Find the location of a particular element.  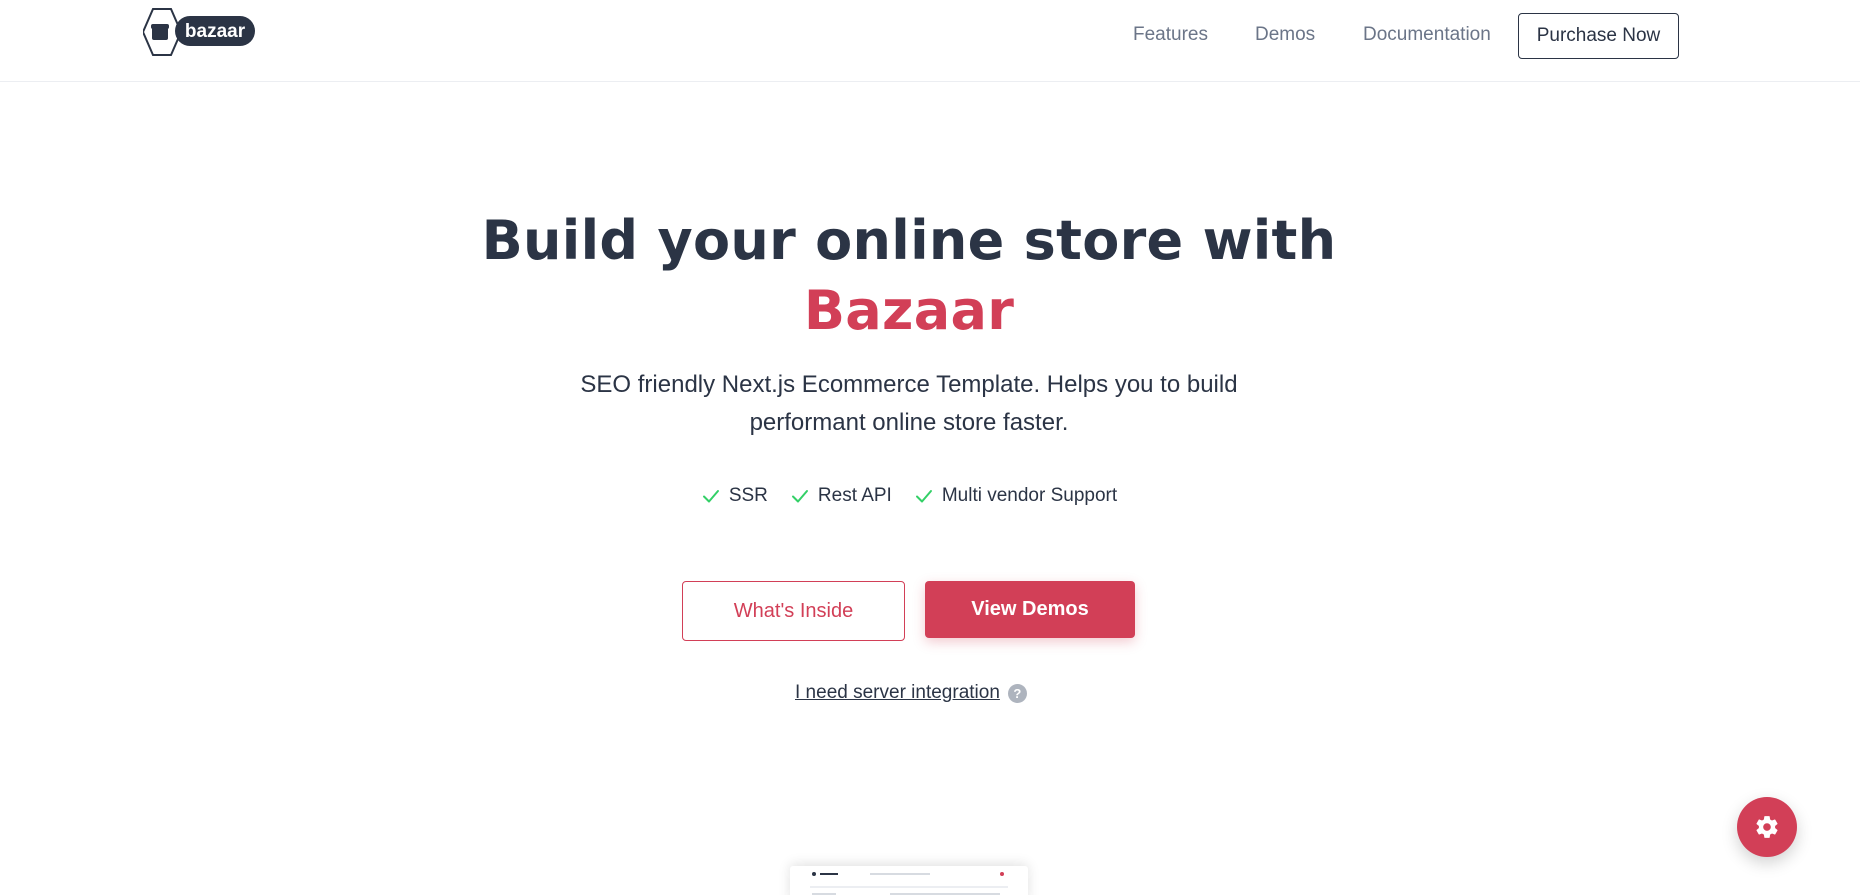

preview-cart-dot is located at coordinates (1002, 874).